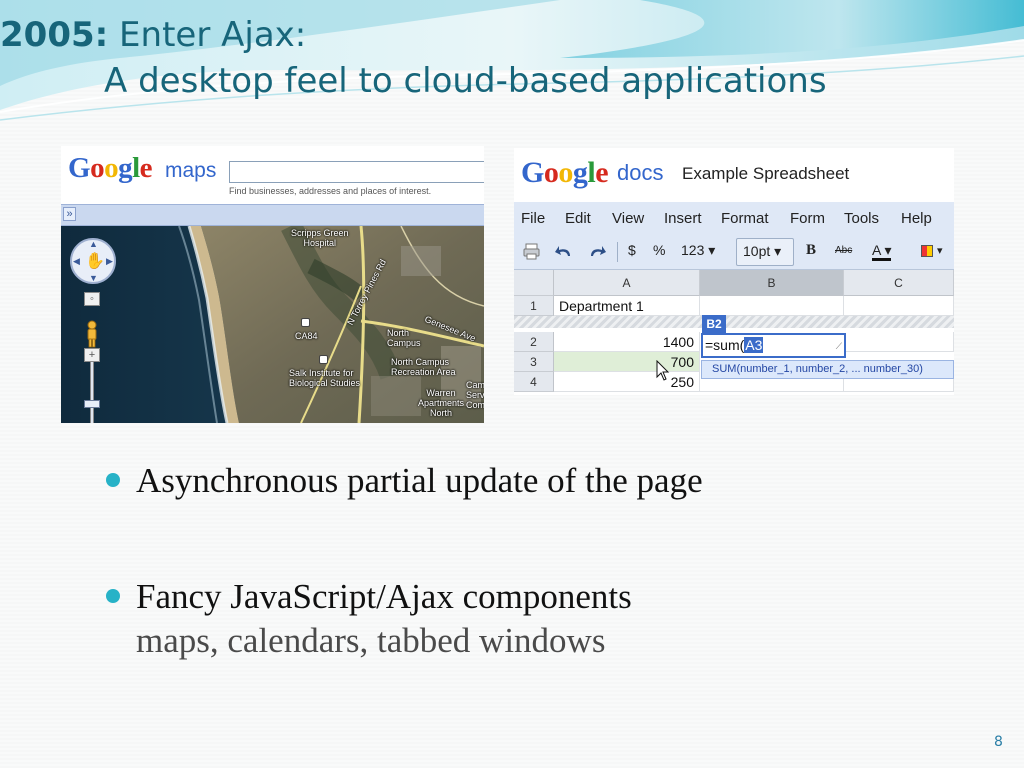  What do you see at coordinates (325, 378) in the screenshot?
I see `map-label-salk: Salk Institute for Biological Studies` at bounding box center [325, 378].